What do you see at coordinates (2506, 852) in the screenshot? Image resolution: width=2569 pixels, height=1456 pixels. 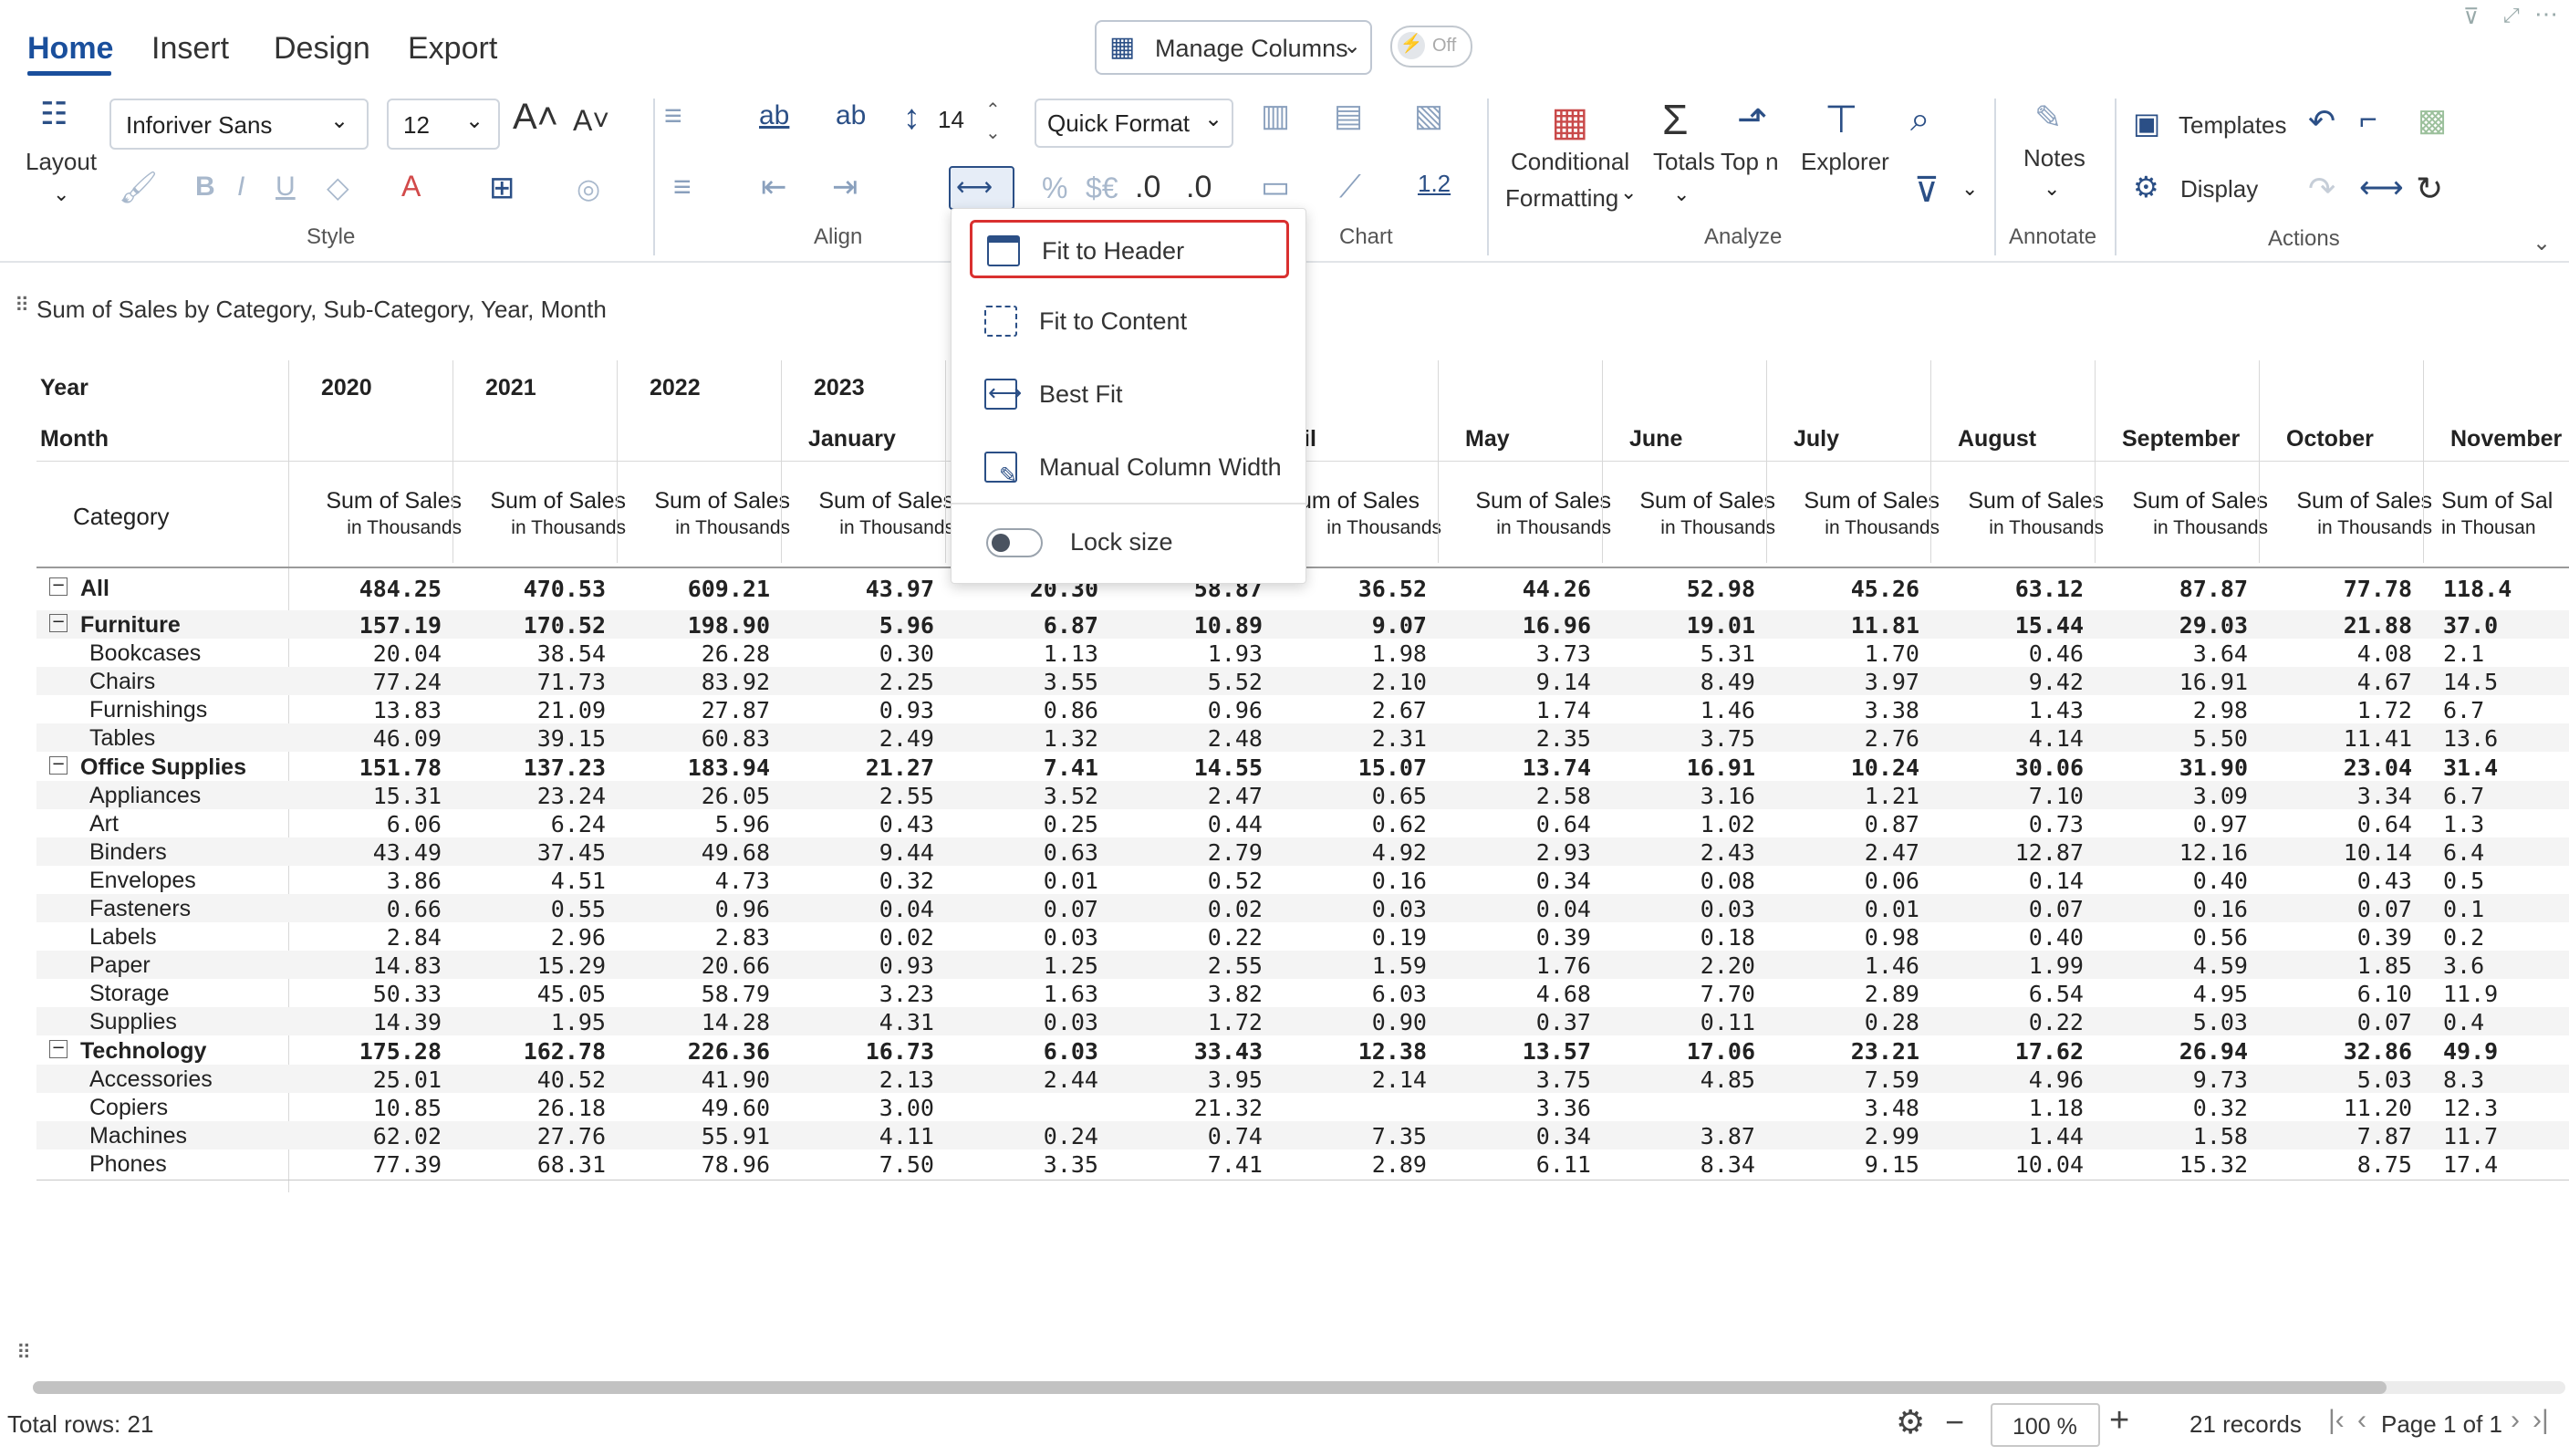 I see `cell-value: 6.4` at bounding box center [2506, 852].